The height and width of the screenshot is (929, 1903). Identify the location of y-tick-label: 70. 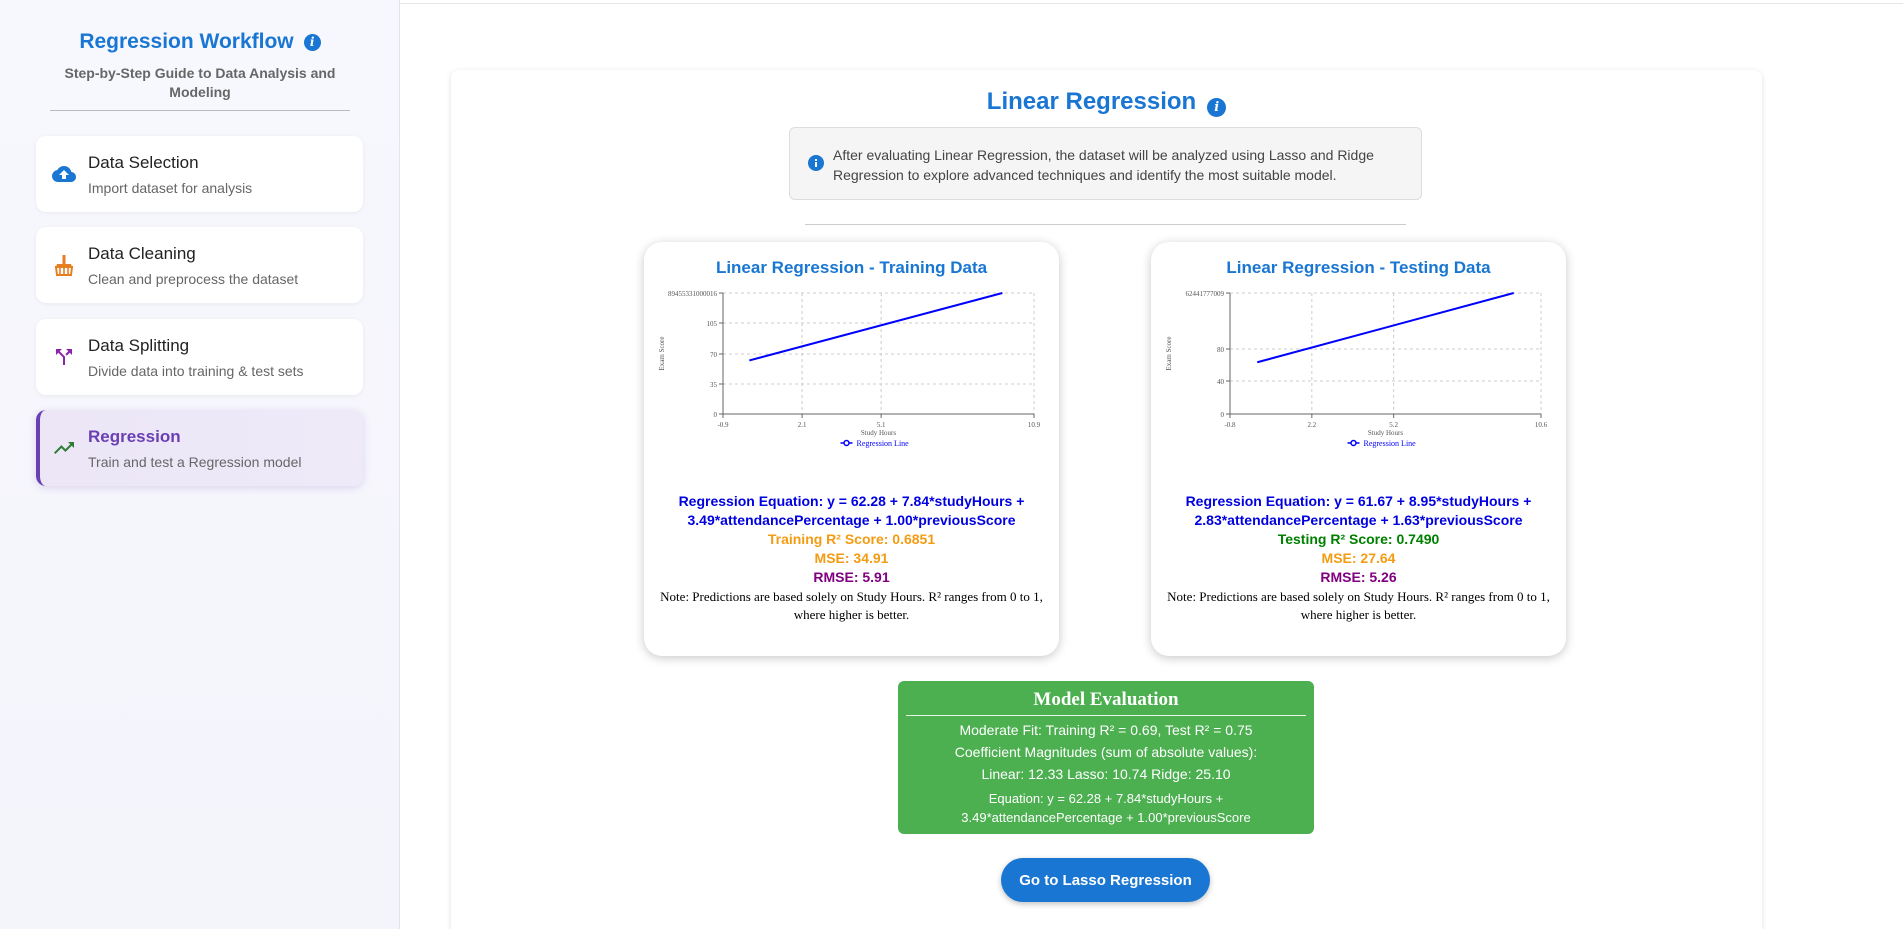
(714, 355).